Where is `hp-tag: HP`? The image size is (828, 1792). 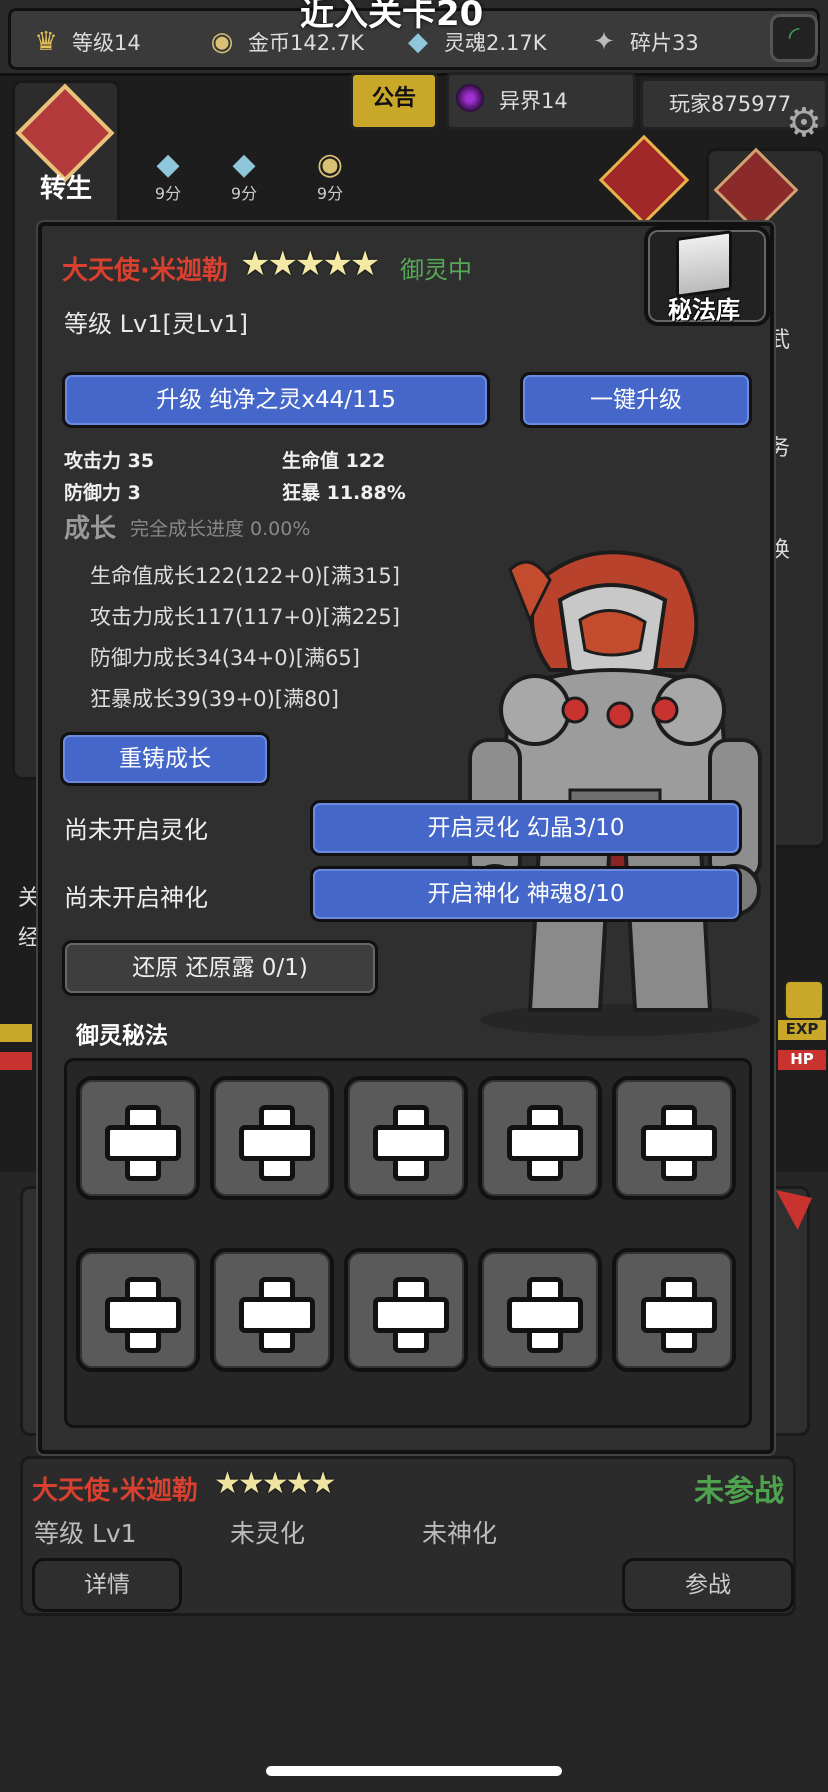
hp-tag: HP is located at coordinates (802, 1060).